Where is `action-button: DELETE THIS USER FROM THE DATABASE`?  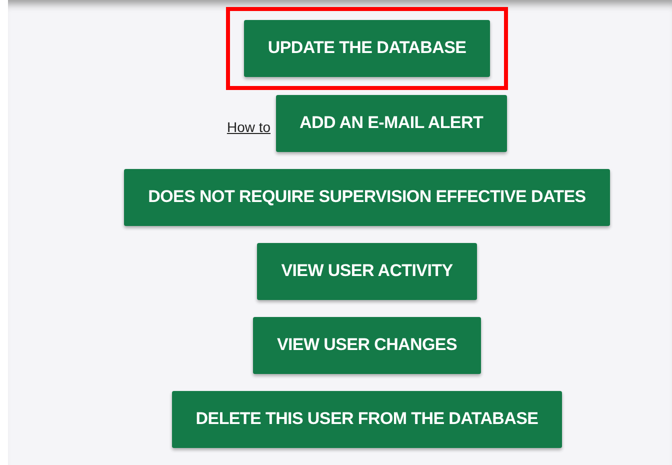
action-button: DELETE THIS USER FROM THE DATABASE is located at coordinates (367, 419).